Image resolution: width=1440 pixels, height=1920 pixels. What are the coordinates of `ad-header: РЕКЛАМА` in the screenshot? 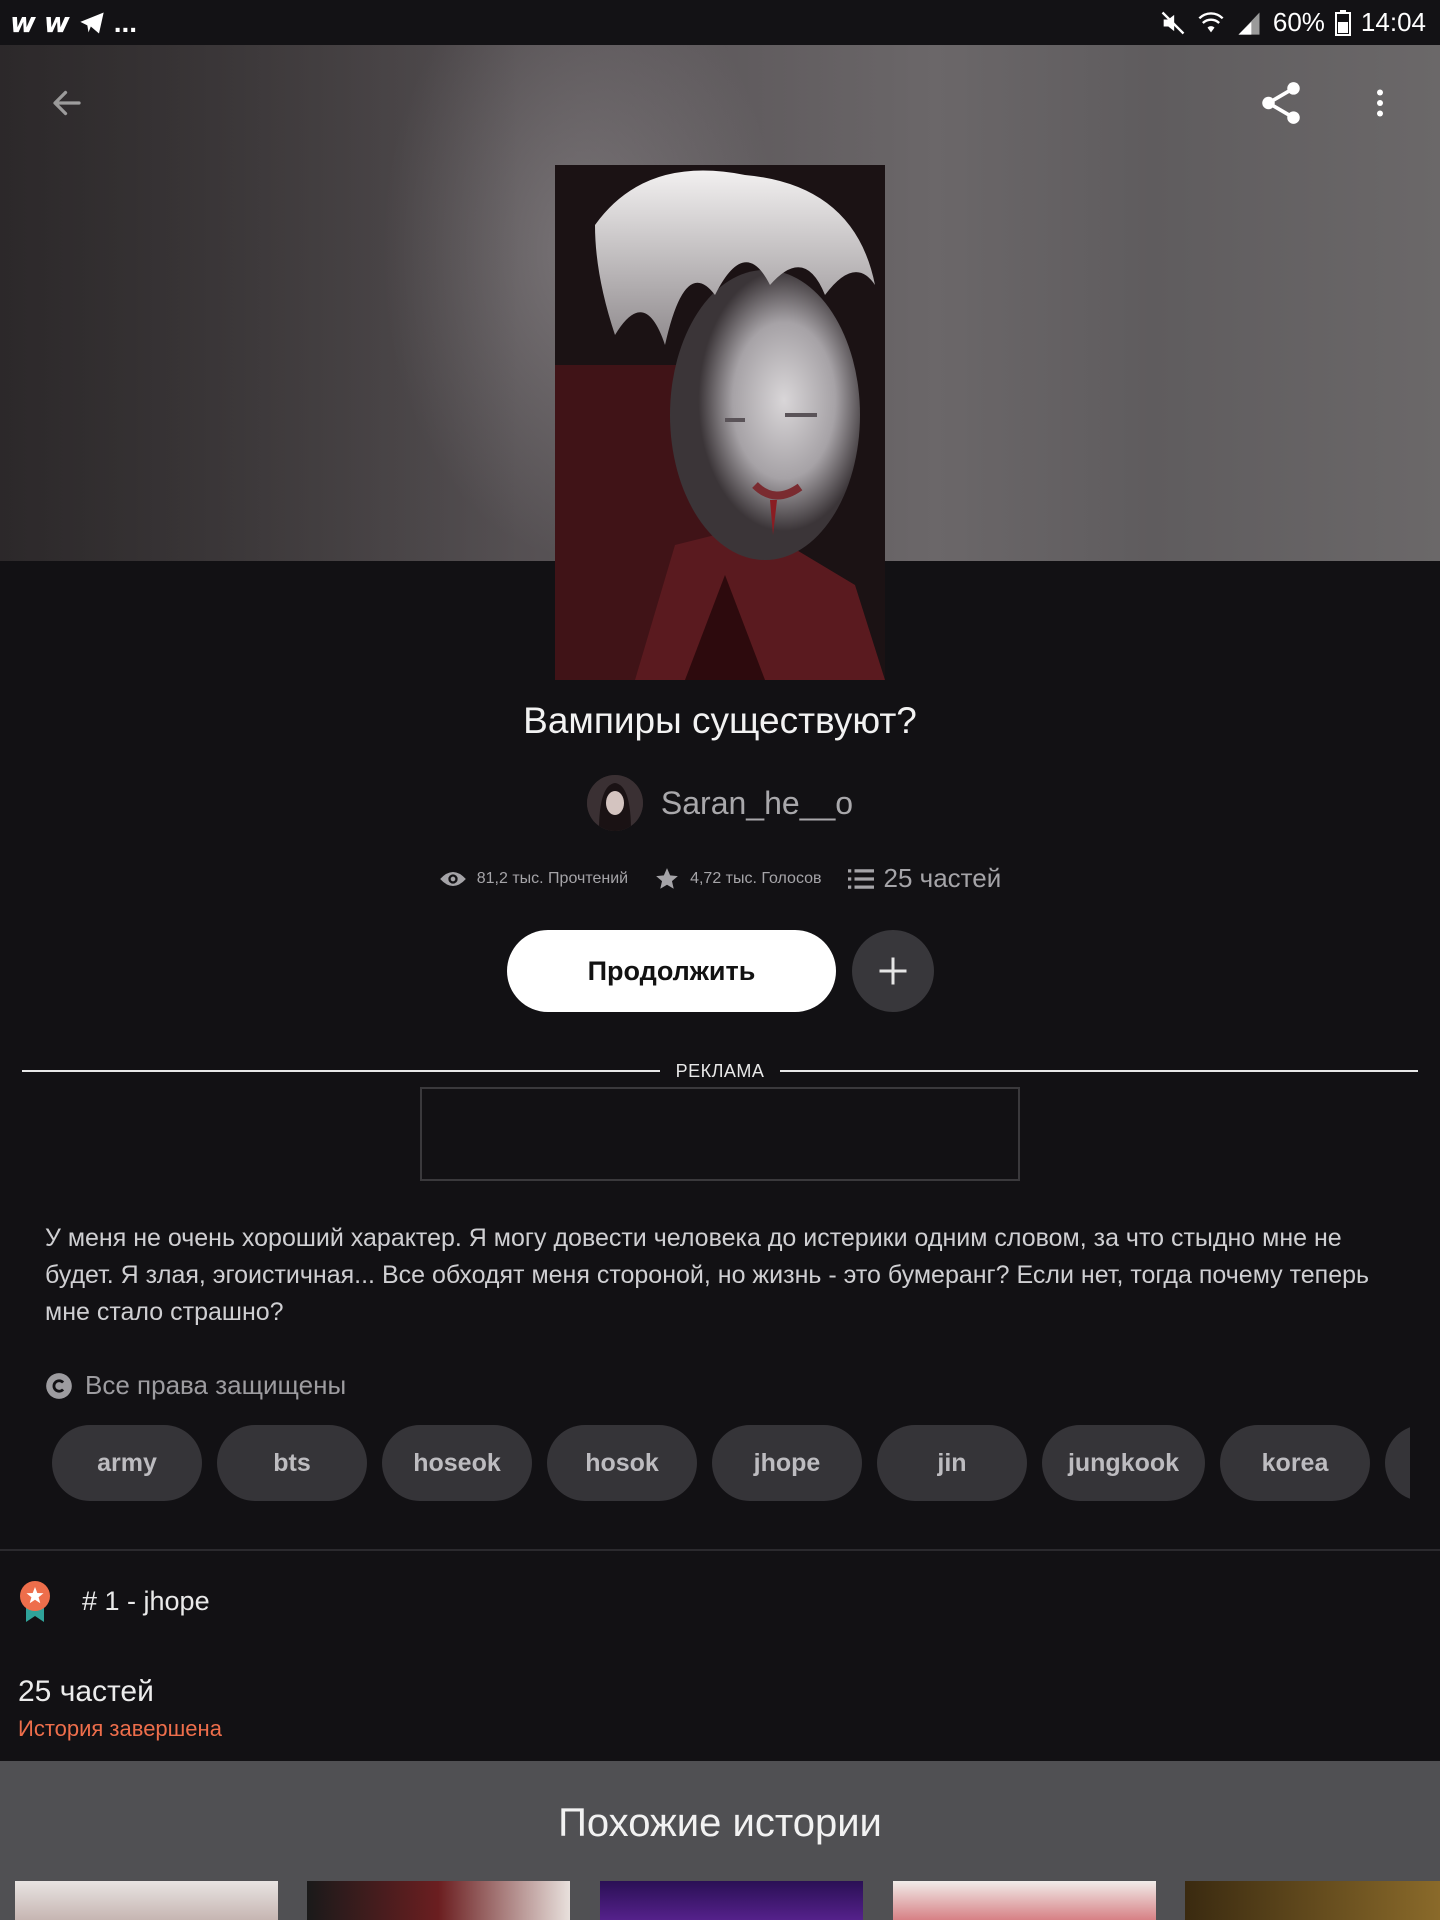 It's located at (720, 1071).